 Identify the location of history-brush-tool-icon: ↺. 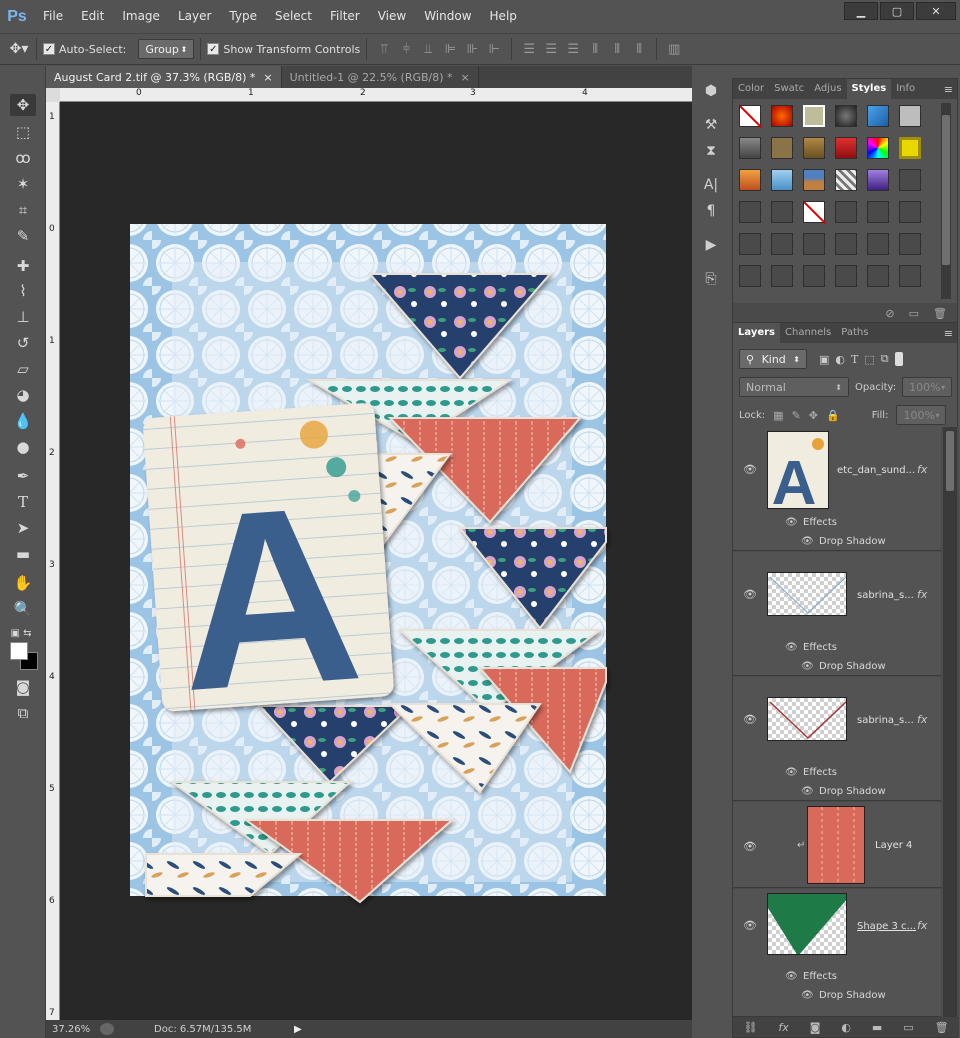
(23, 343).